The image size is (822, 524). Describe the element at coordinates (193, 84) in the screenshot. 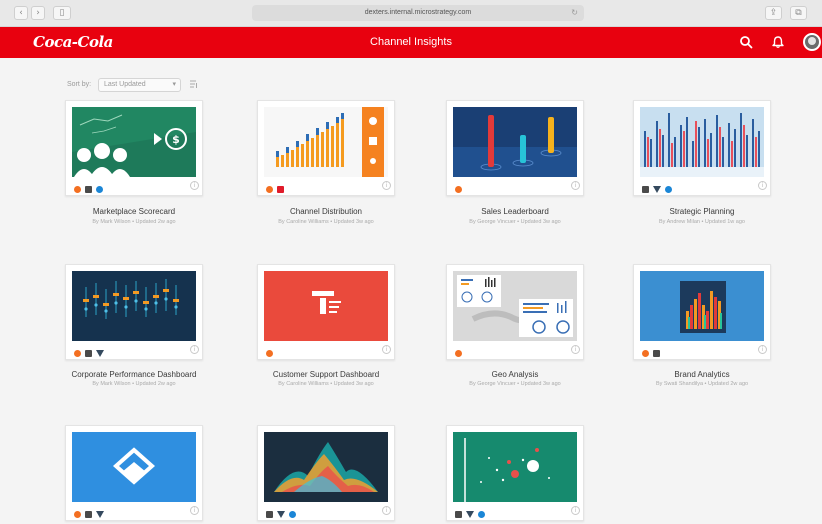

I see `sort-order-icon` at that location.